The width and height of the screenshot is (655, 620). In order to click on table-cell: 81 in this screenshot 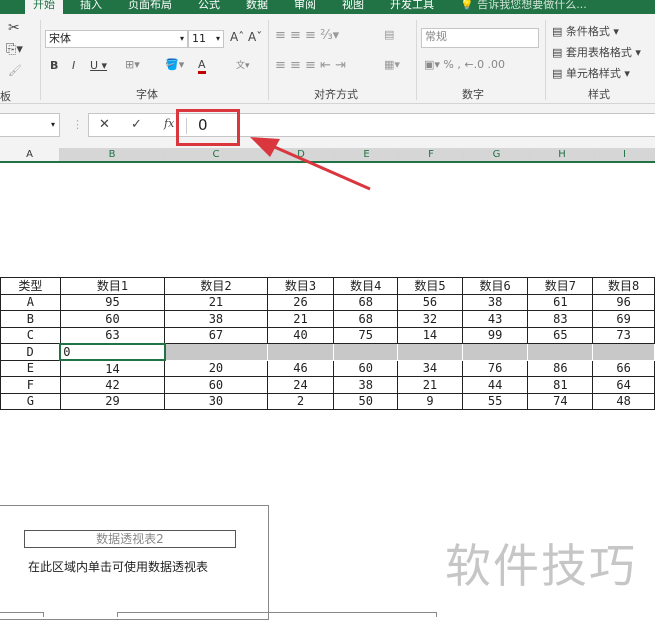, I will do `click(560, 385)`.